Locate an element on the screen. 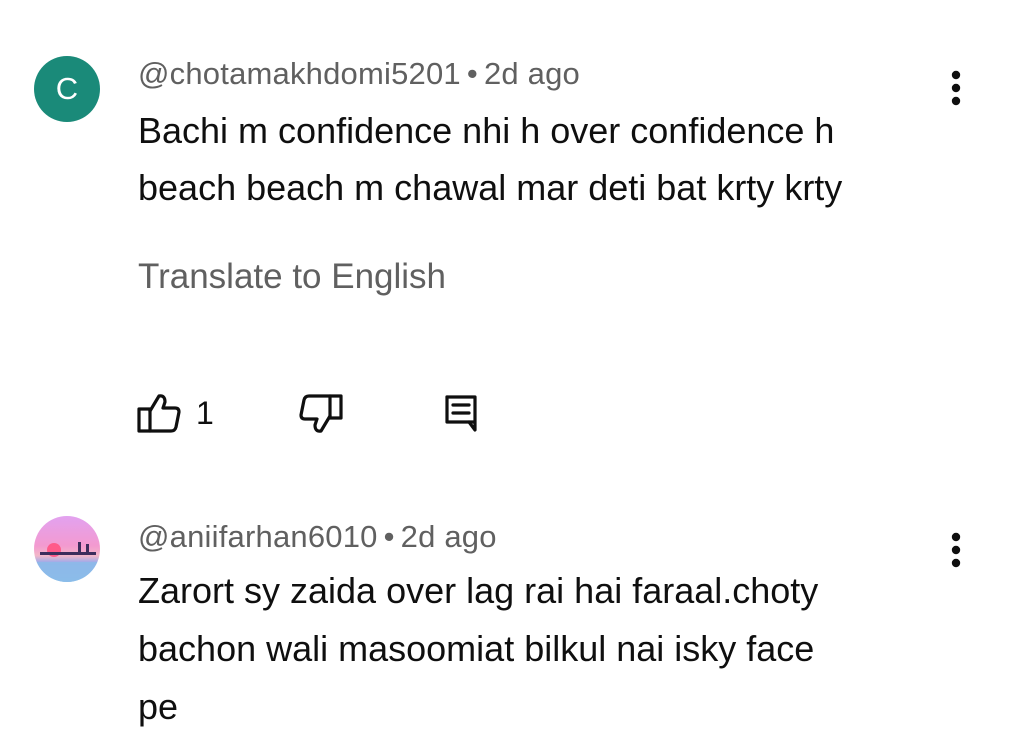 This screenshot has width=1024, height=747. dislike-button is located at coordinates (321, 414).